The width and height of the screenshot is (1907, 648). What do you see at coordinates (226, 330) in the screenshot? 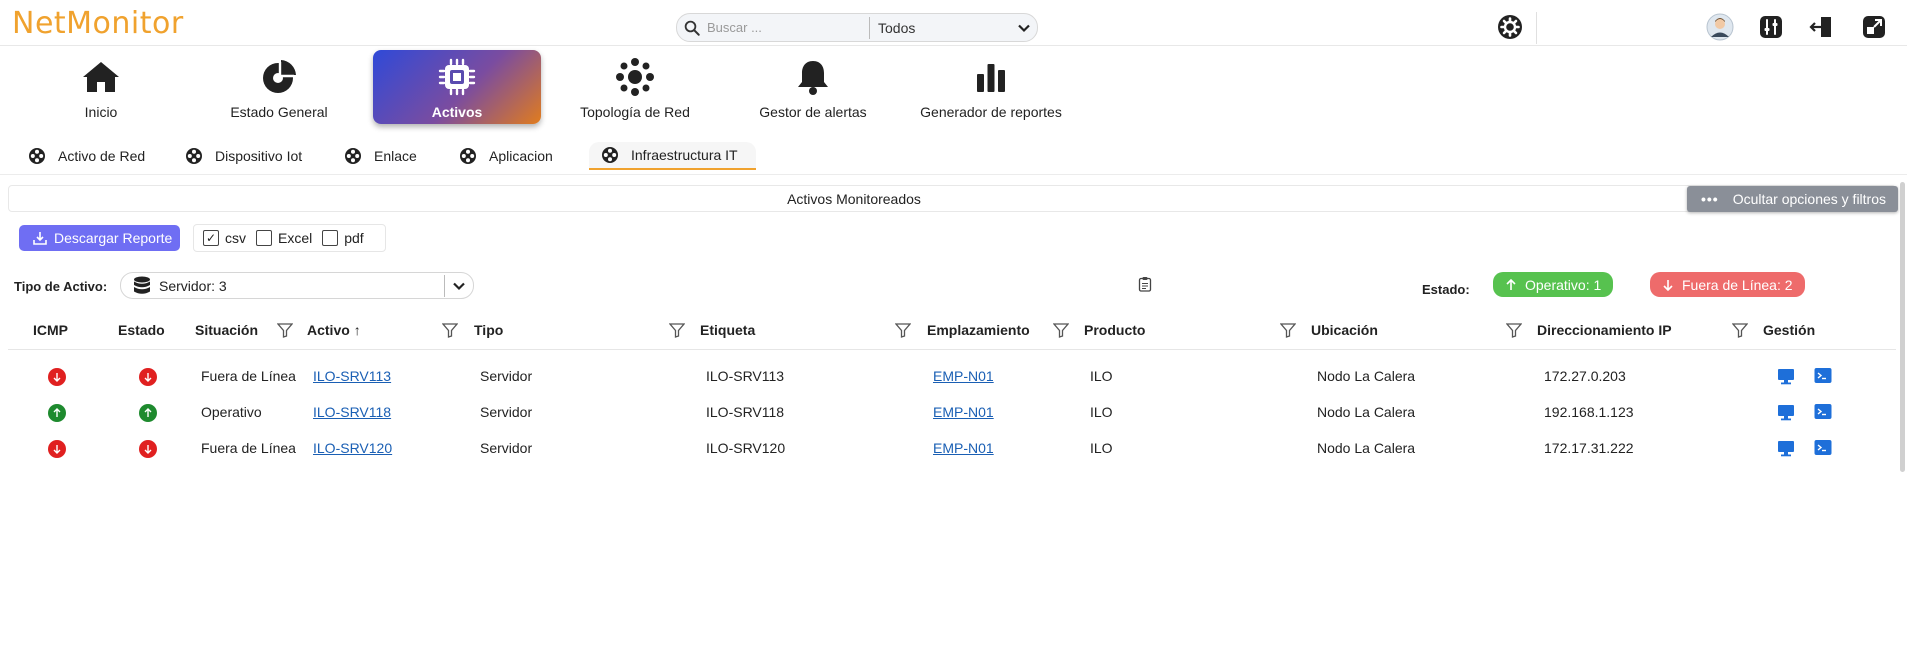
I see `column-header-situacion: Situación` at bounding box center [226, 330].